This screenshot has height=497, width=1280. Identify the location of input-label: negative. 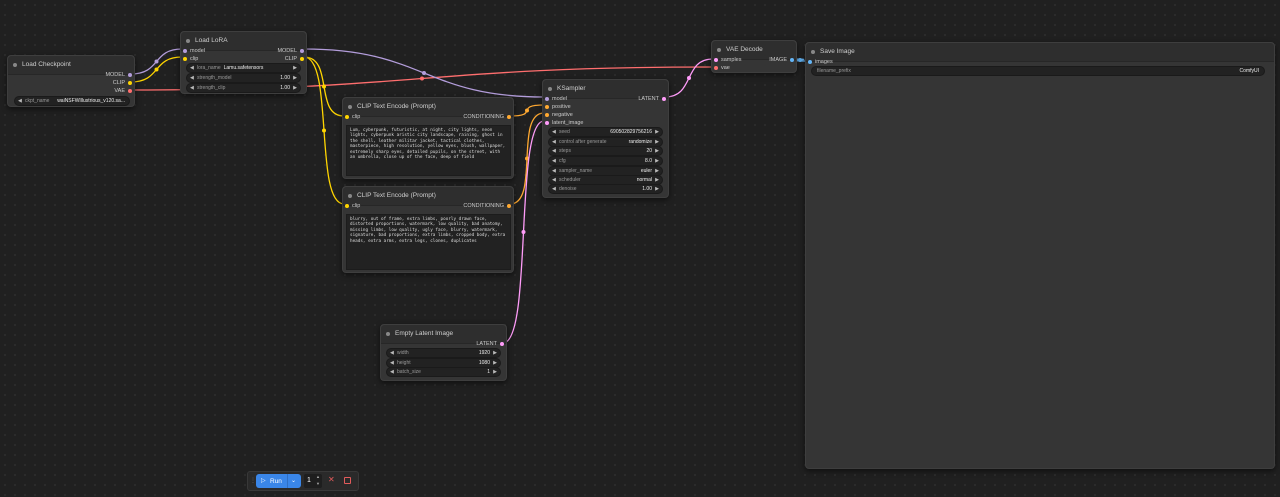
(562, 115).